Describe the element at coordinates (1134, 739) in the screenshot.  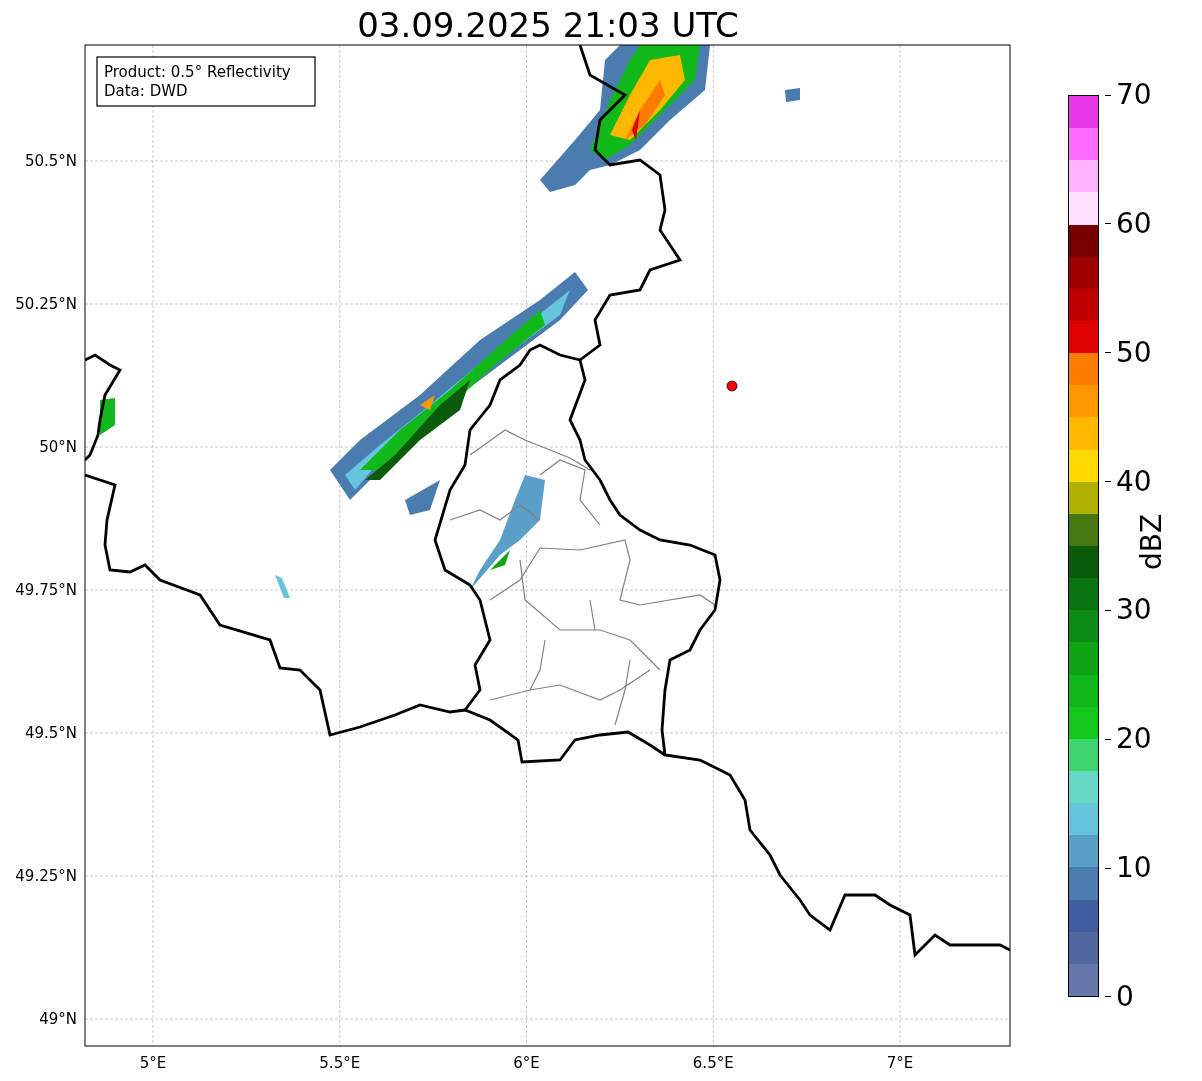
I see `colorbar-tick-label: 20` at that location.